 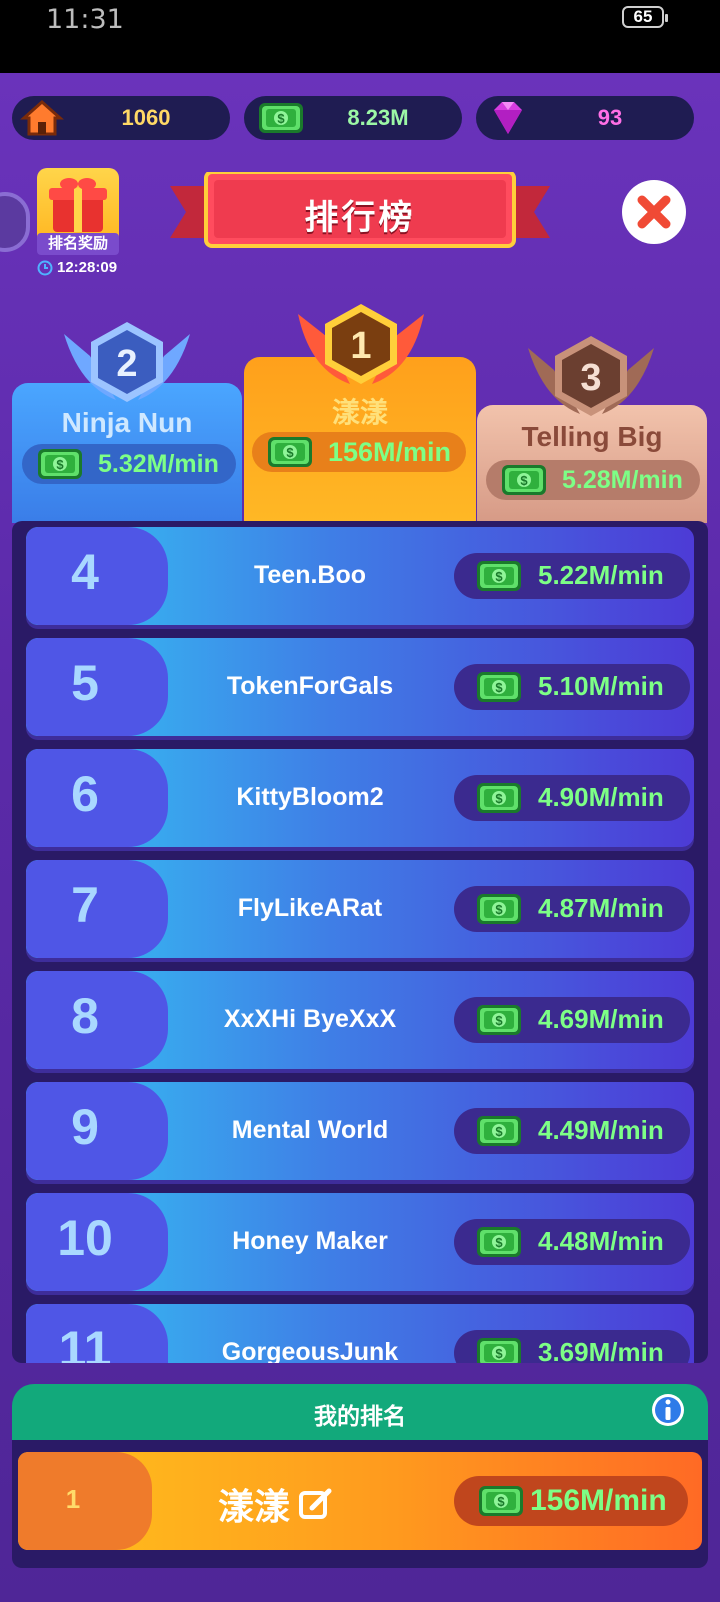 I want to click on leaderboard-row: 7 FlyLikeARat 4.87M/min, so click(x=360, y=909).